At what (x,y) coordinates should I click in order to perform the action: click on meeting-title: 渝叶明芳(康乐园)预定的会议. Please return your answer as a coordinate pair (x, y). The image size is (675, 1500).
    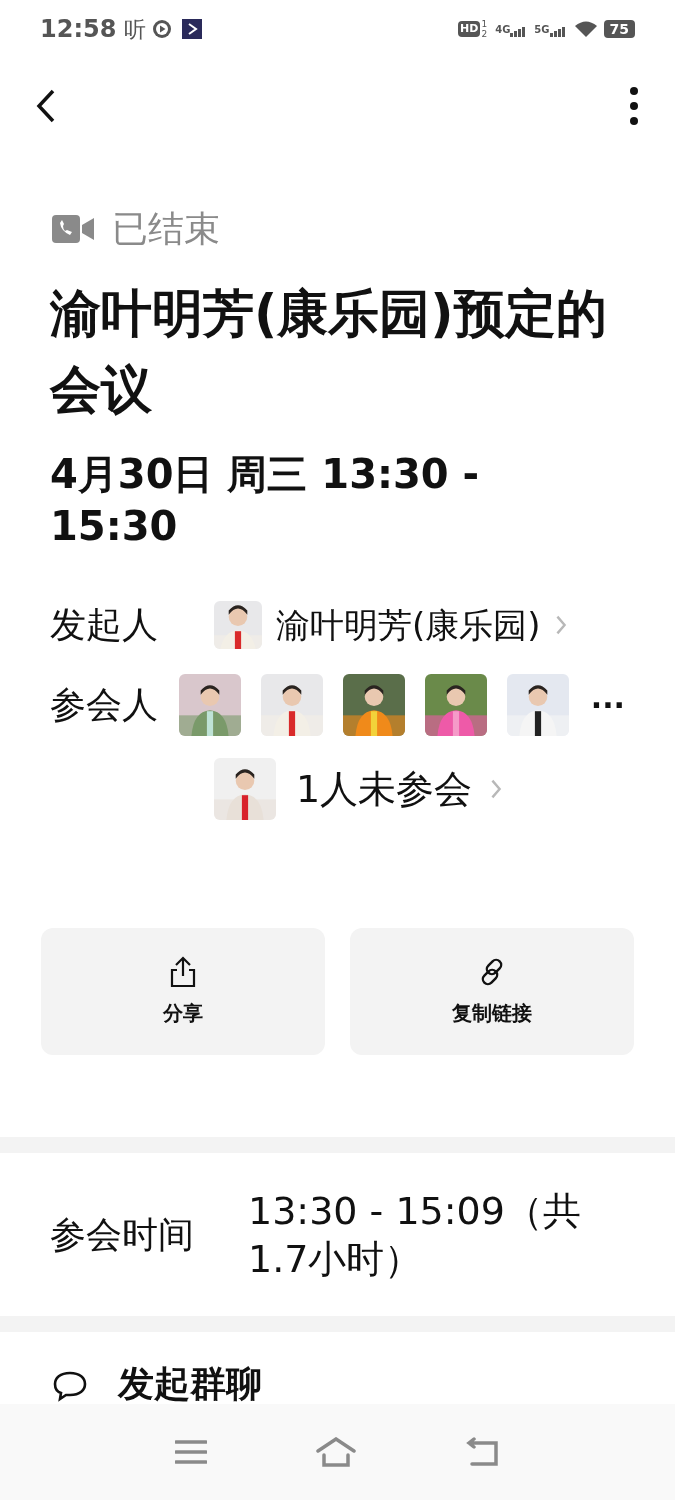
    Looking at the image, I should click on (329, 352).